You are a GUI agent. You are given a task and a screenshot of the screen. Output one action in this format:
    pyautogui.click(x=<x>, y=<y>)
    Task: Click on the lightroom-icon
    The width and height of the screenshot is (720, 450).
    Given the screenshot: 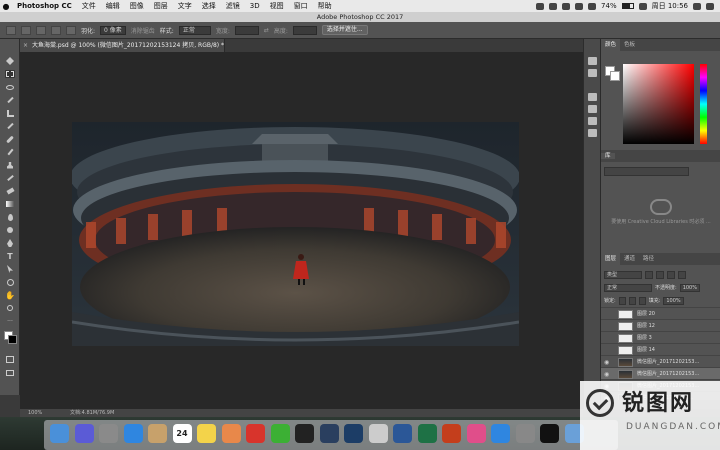 What is the action you would take?
    pyautogui.click(x=329, y=433)
    